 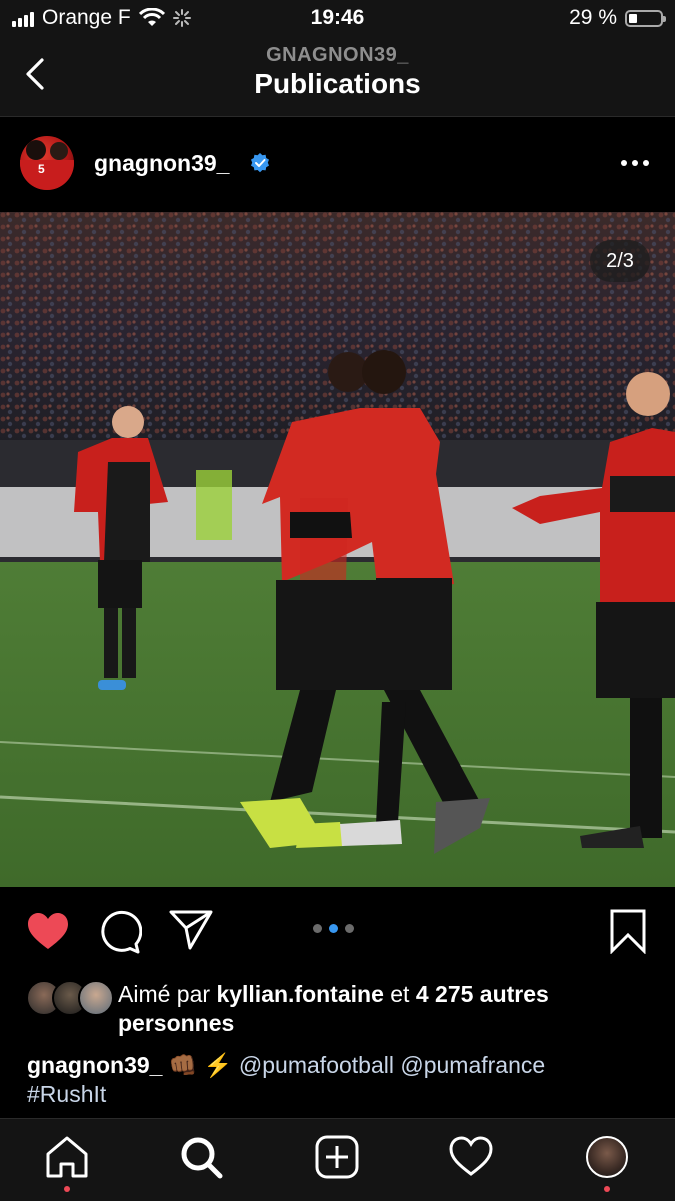 I want to click on header-username: GNAGNON39_, so click(x=337, y=55).